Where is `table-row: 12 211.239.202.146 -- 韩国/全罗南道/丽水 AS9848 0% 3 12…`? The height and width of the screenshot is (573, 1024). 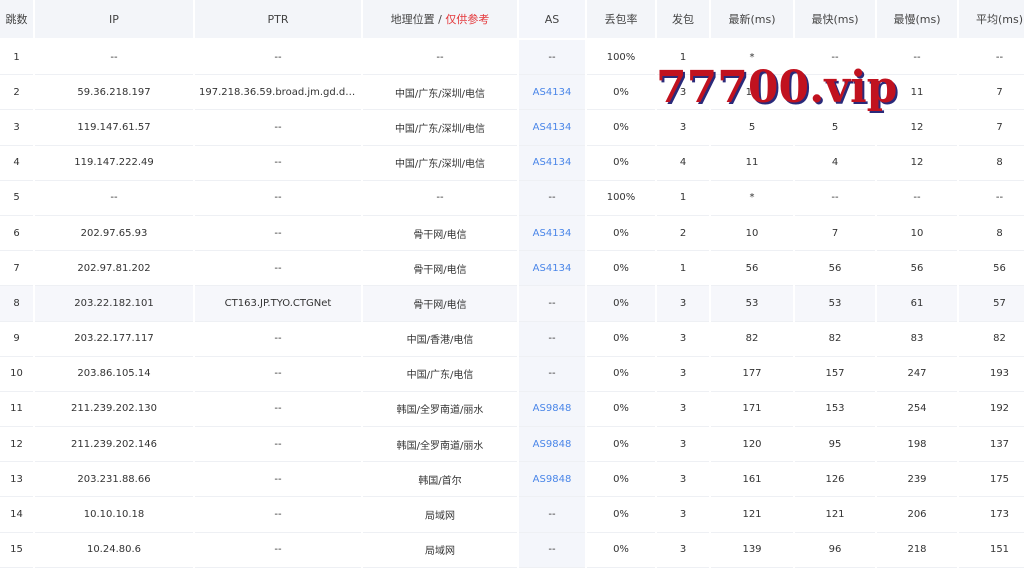 table-row: 12 211.239.202.146 -- 韩国/全罗南道/丽水 AS9848 0% 3 12… is located at coordinates (512, 445).